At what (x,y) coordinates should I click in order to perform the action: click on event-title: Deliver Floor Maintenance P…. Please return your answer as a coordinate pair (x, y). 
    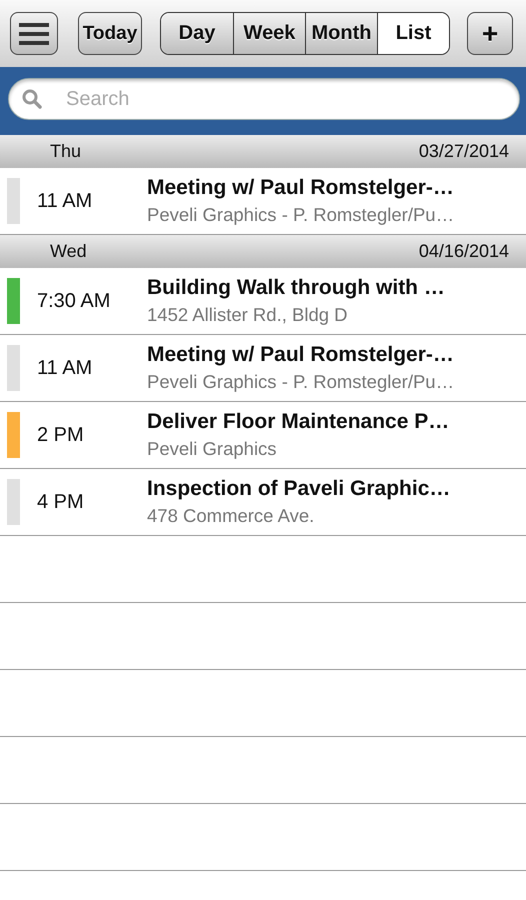
    Looking at the image, I should click on (298, 422).